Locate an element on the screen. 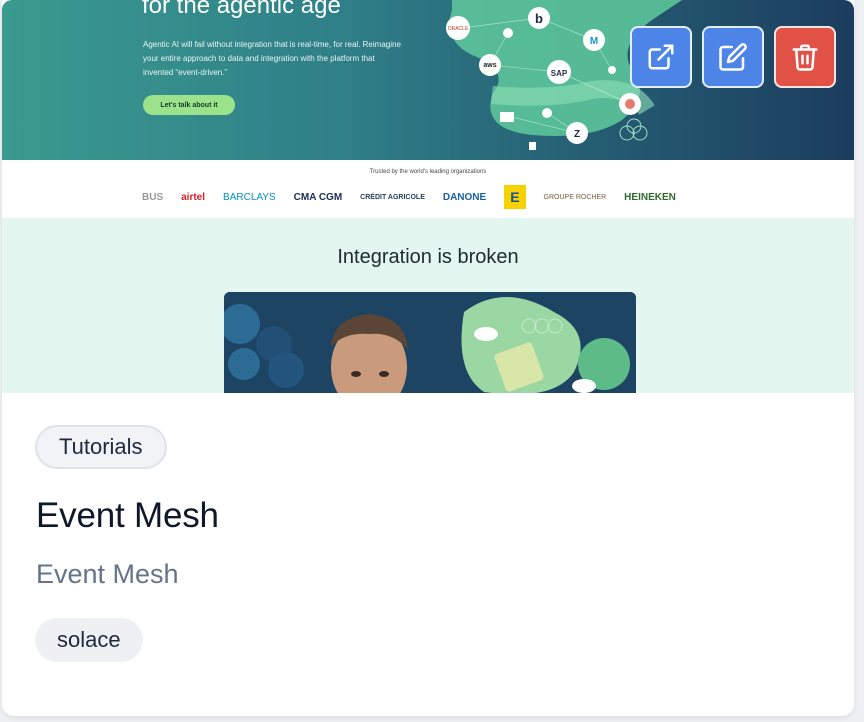 The image size is (864, 722). logo-groupe-rocher: GROUPE ROCHER is located at coordinates (575, 197).